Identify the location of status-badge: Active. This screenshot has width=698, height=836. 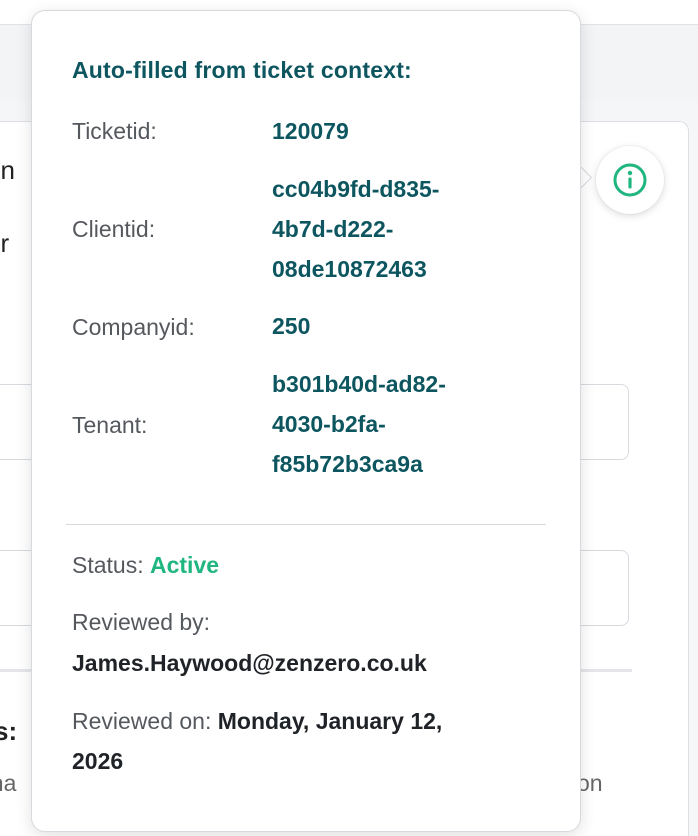
(185, 565).